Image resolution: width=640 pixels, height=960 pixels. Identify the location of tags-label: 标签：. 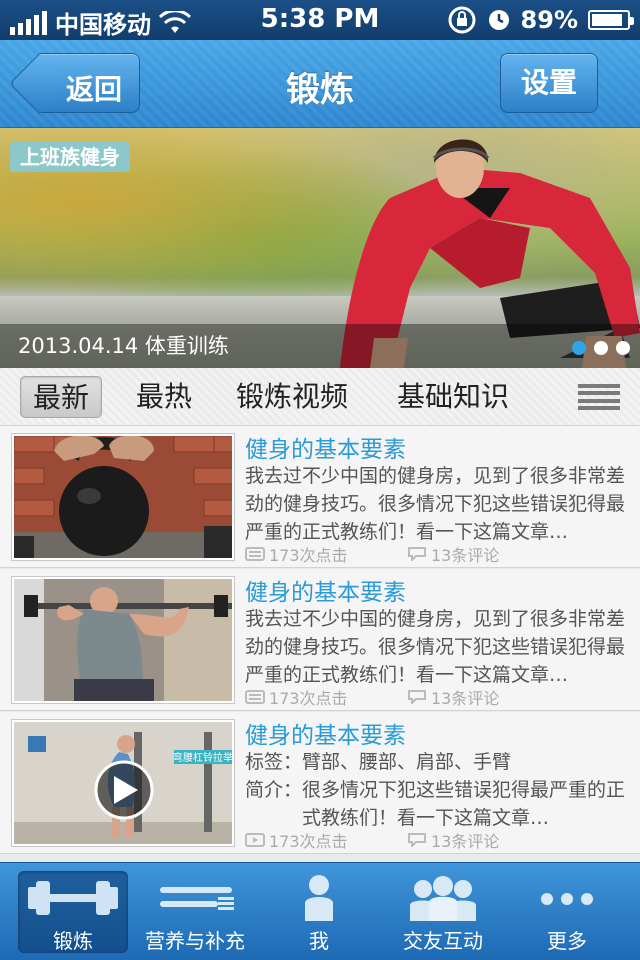
(274, 762).